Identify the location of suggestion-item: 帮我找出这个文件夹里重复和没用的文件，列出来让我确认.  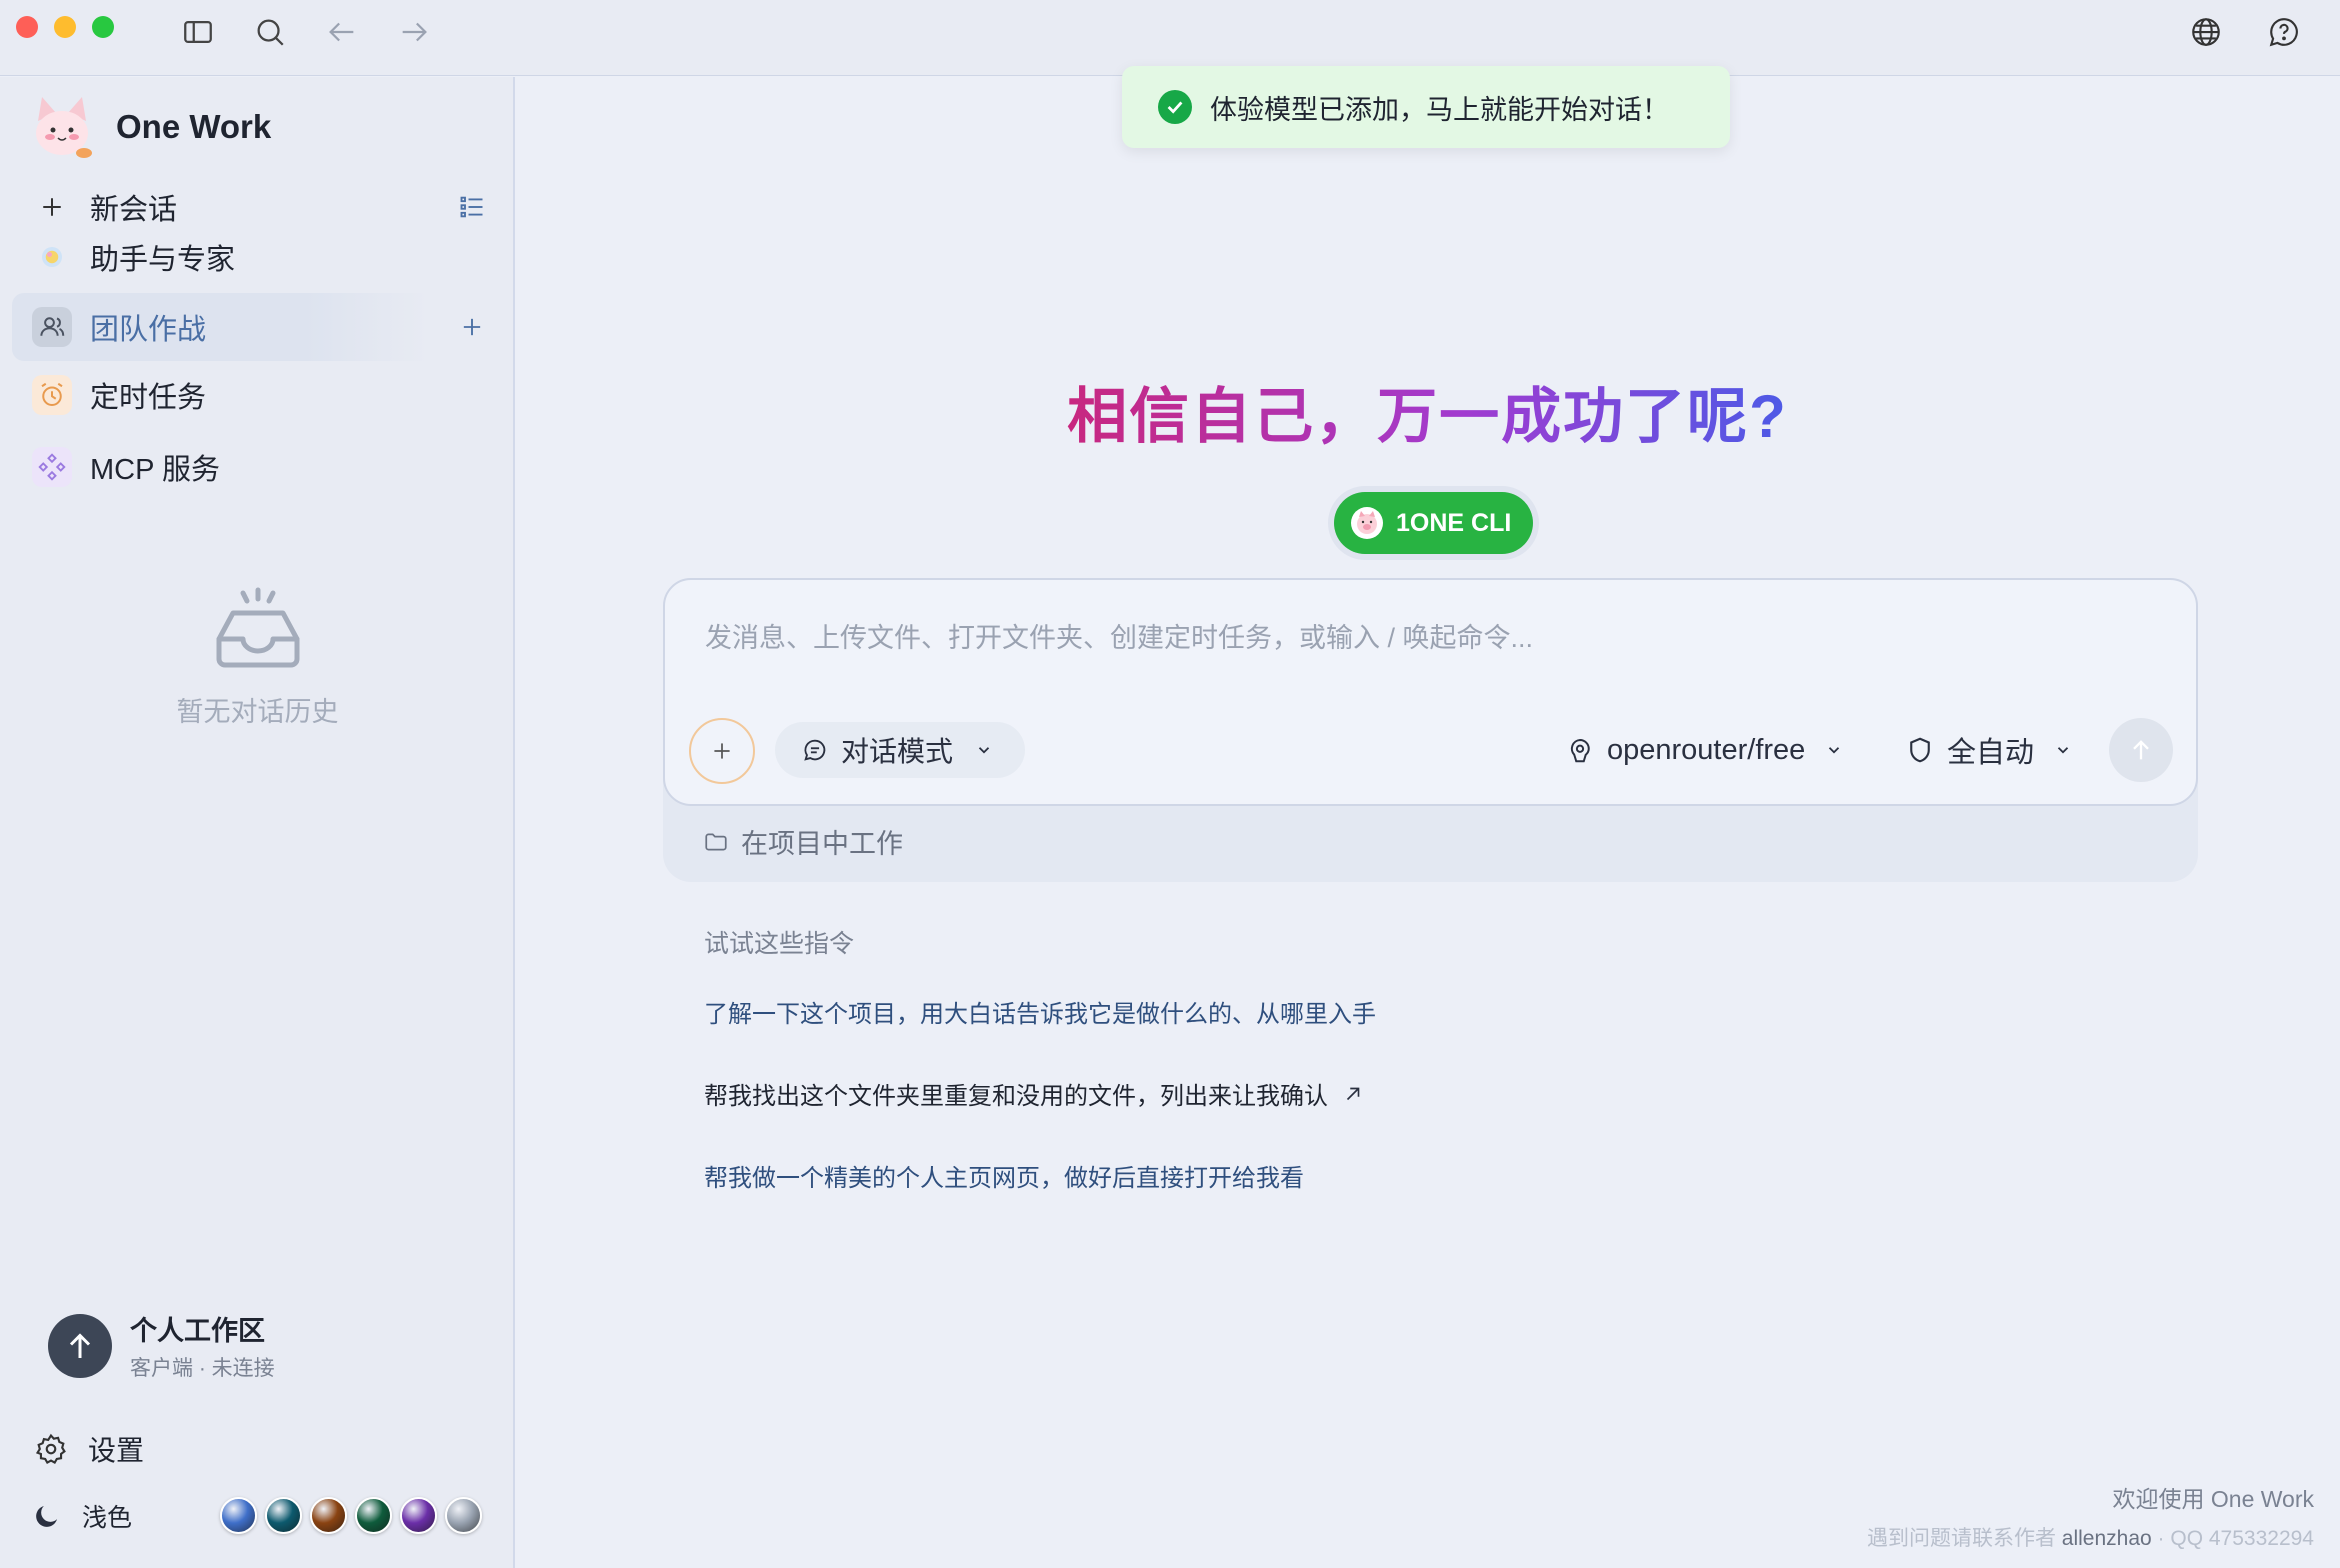
(1034, 1093).